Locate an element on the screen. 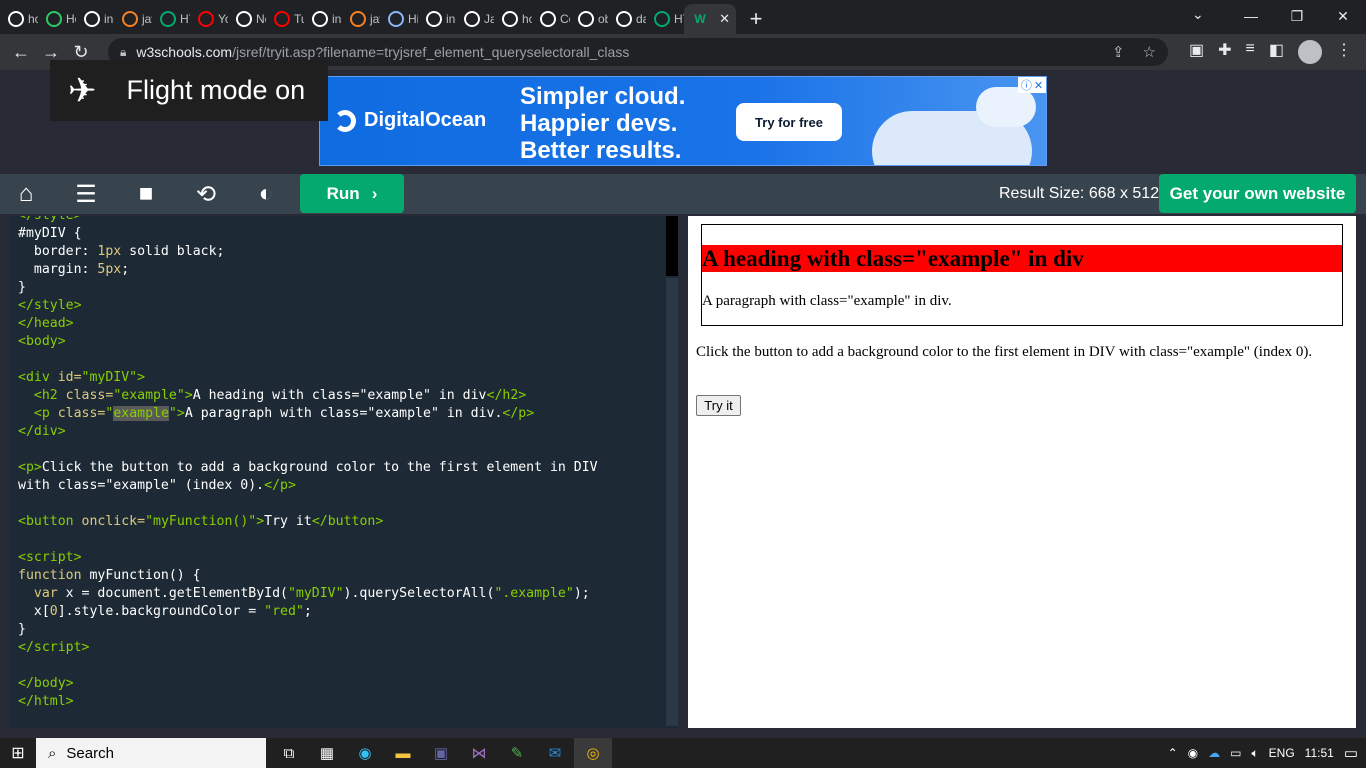 Image resolution: width=1366 pixels, height=768 pixels. mail-icon: ✉ is located at coordinates (555, 753).